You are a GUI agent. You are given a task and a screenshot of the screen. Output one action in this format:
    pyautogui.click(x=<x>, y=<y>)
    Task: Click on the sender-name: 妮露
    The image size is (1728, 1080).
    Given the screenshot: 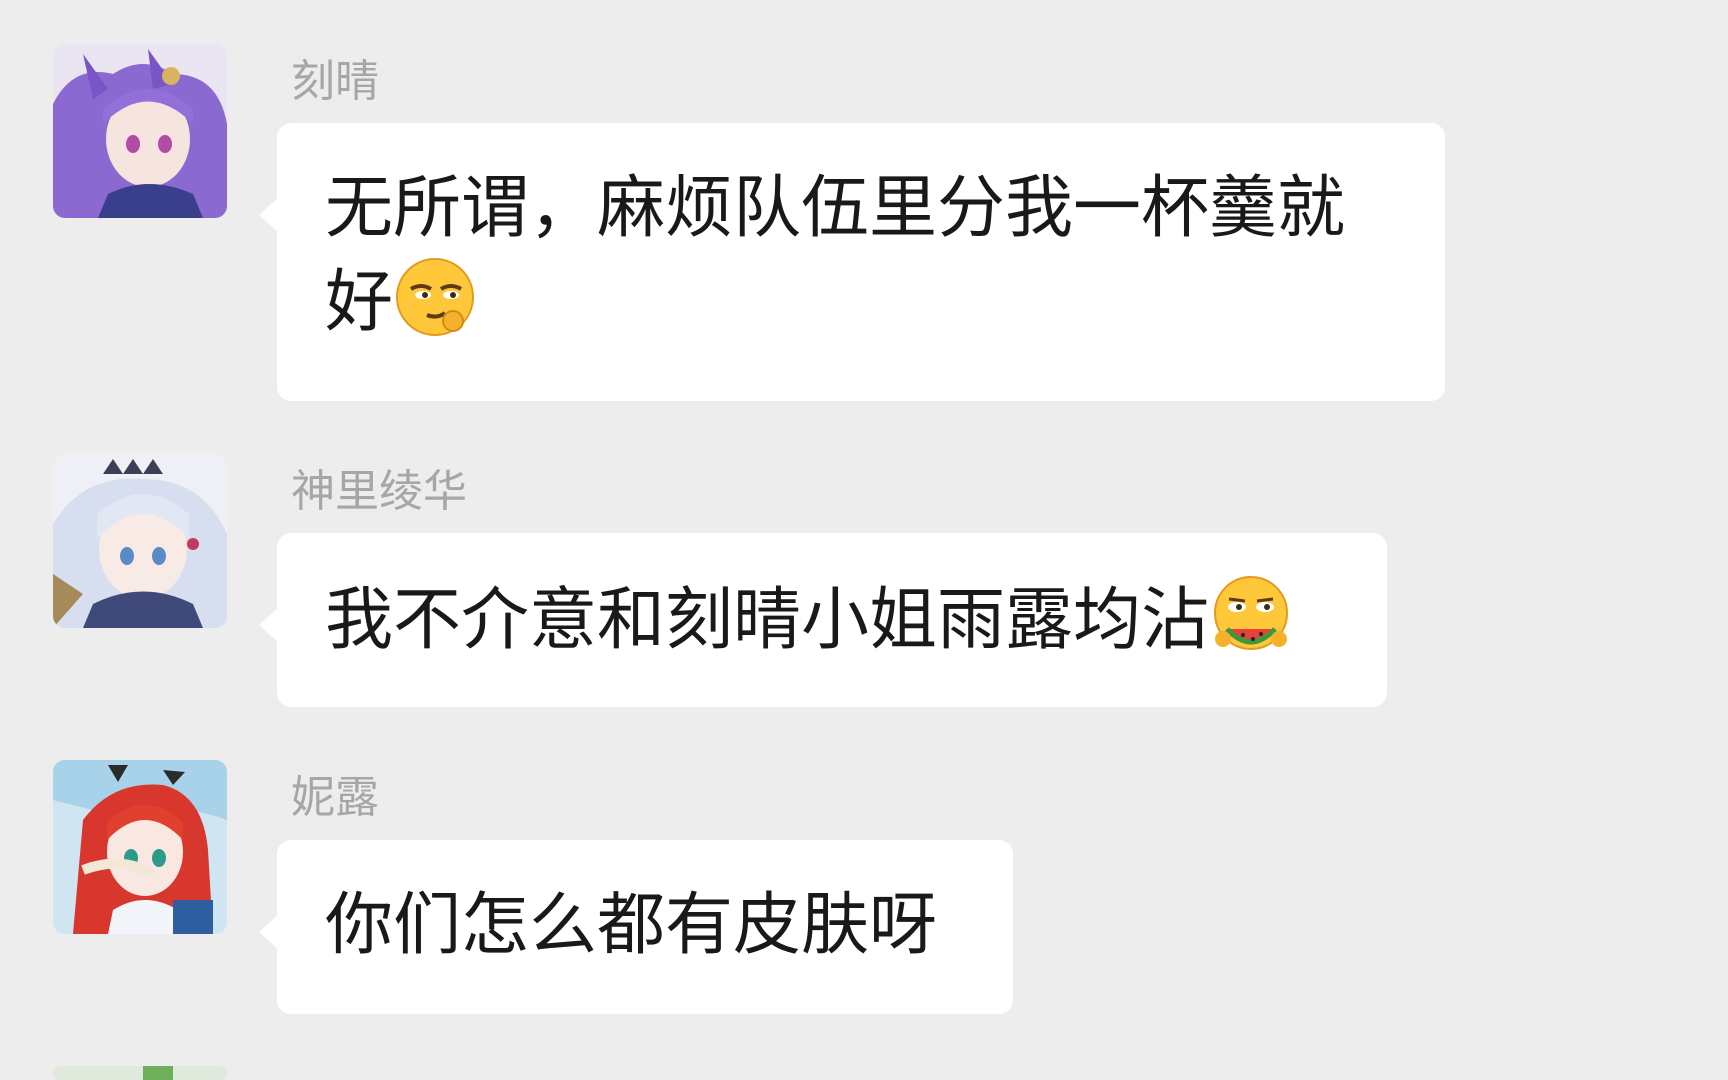 What is the action you would take?
    pyautogui.click(x=335, y=797)
    